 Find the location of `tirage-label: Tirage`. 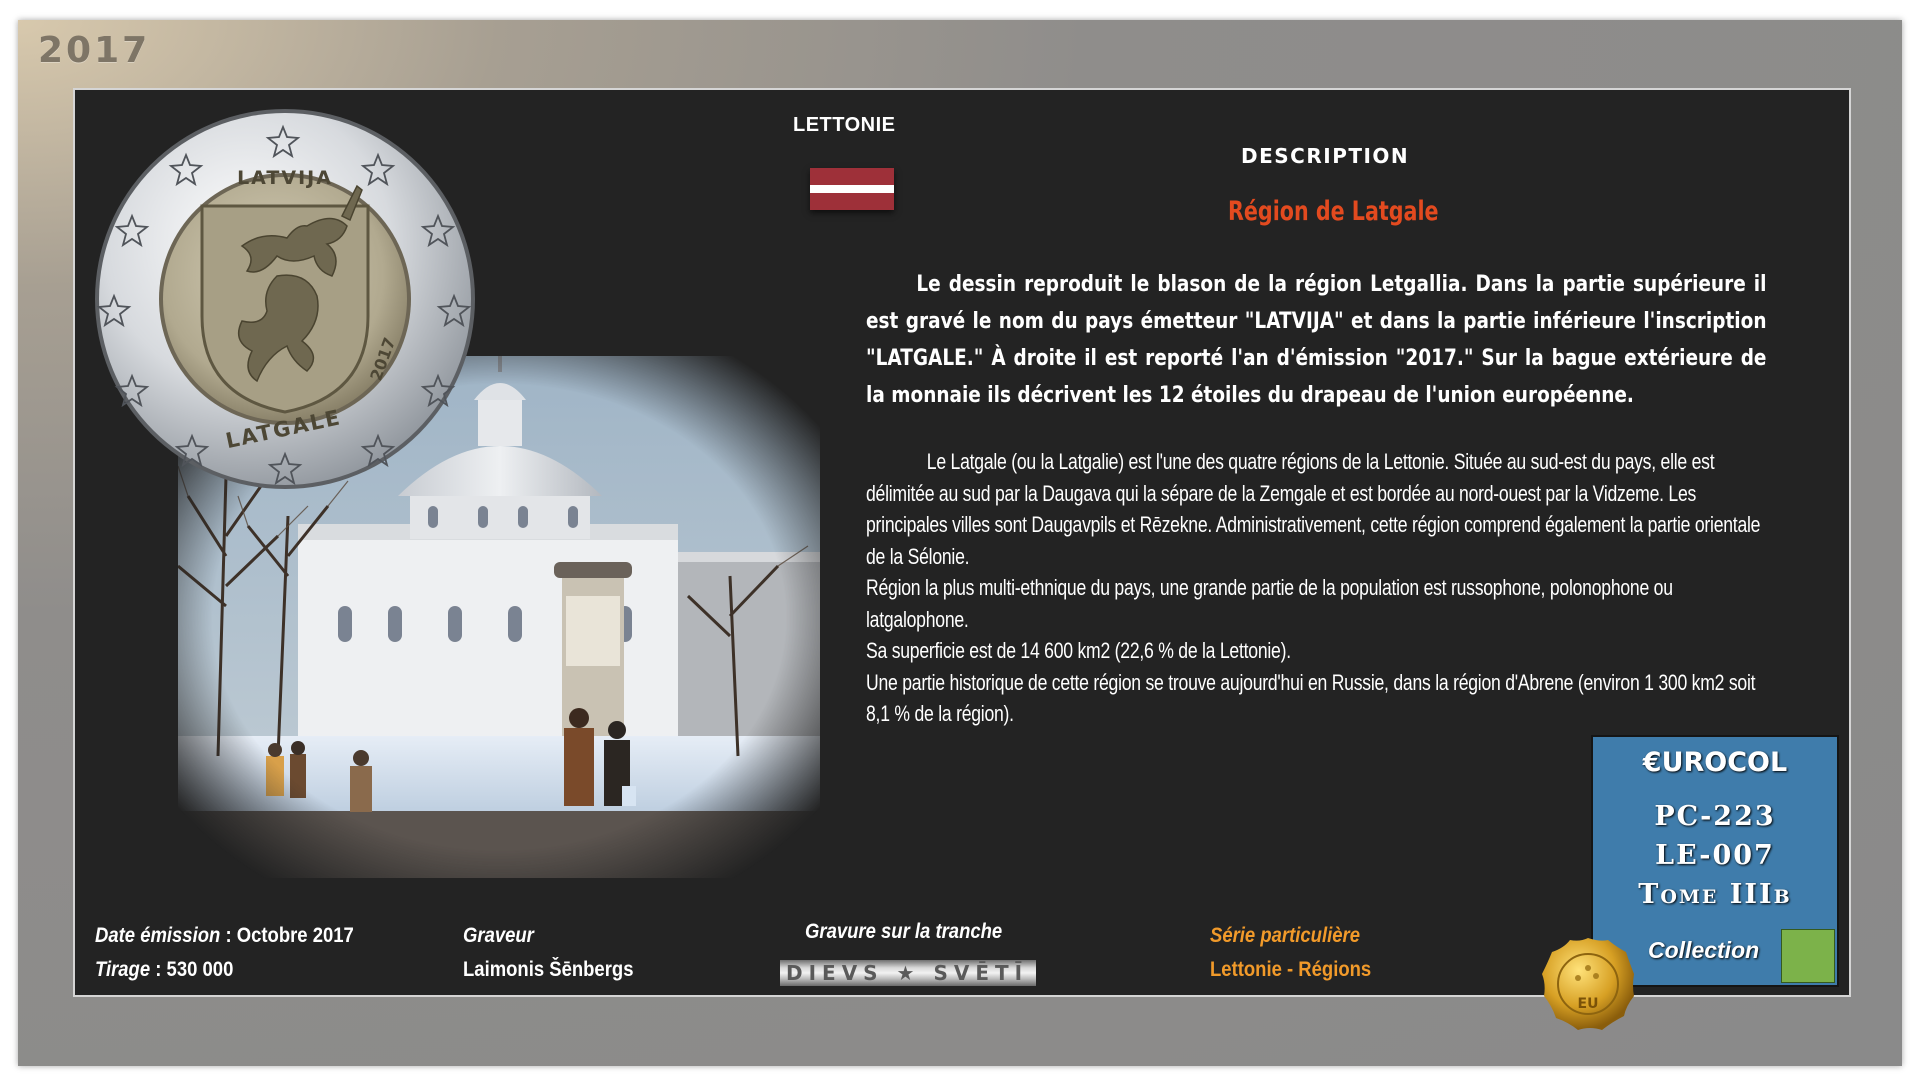

tirage-label: Tirage is located at coordinates (123, 969).